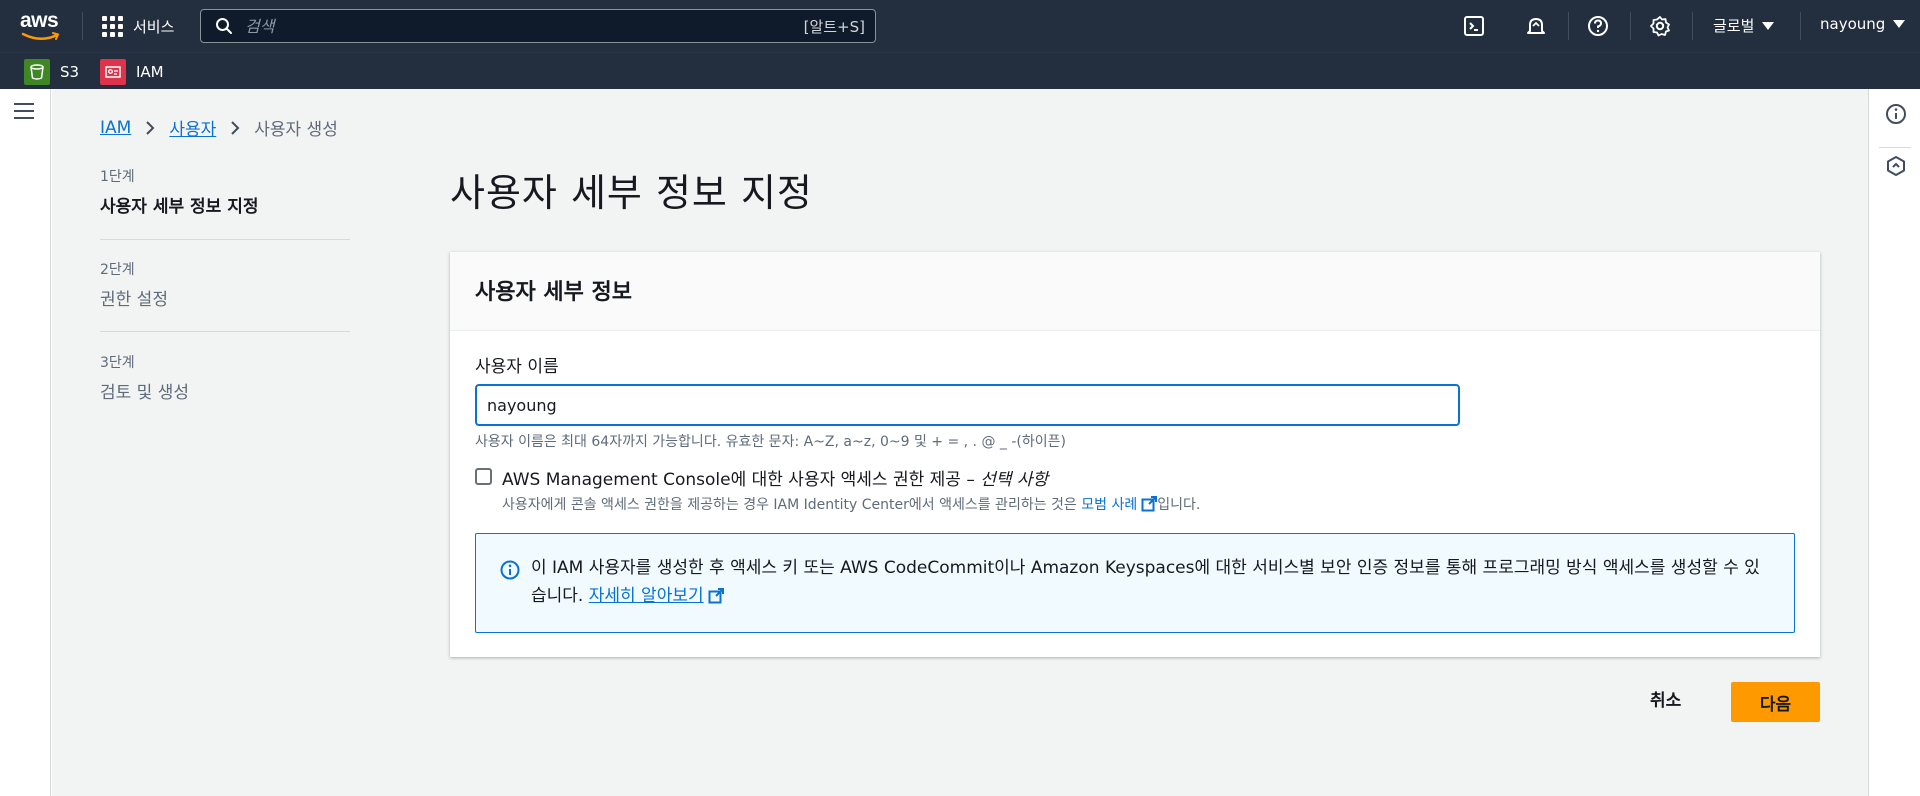  I want to click on best-practice-link-text: 모범 사례, so click(1109, 505).